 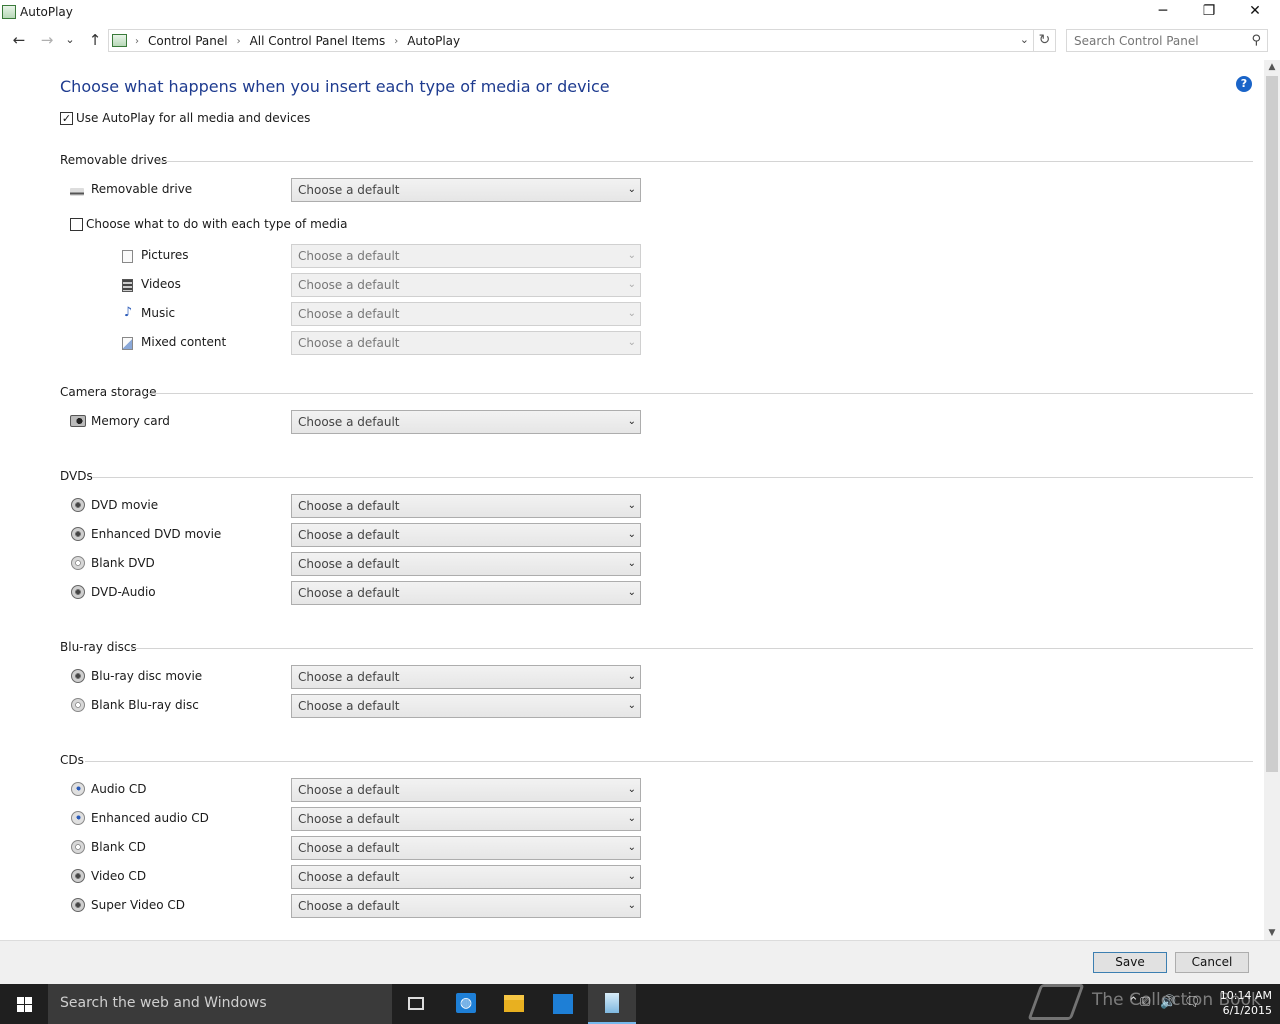 I want to click on blank-blu-ray-select: Choose a default ⌄, so click(x=466, y=706).